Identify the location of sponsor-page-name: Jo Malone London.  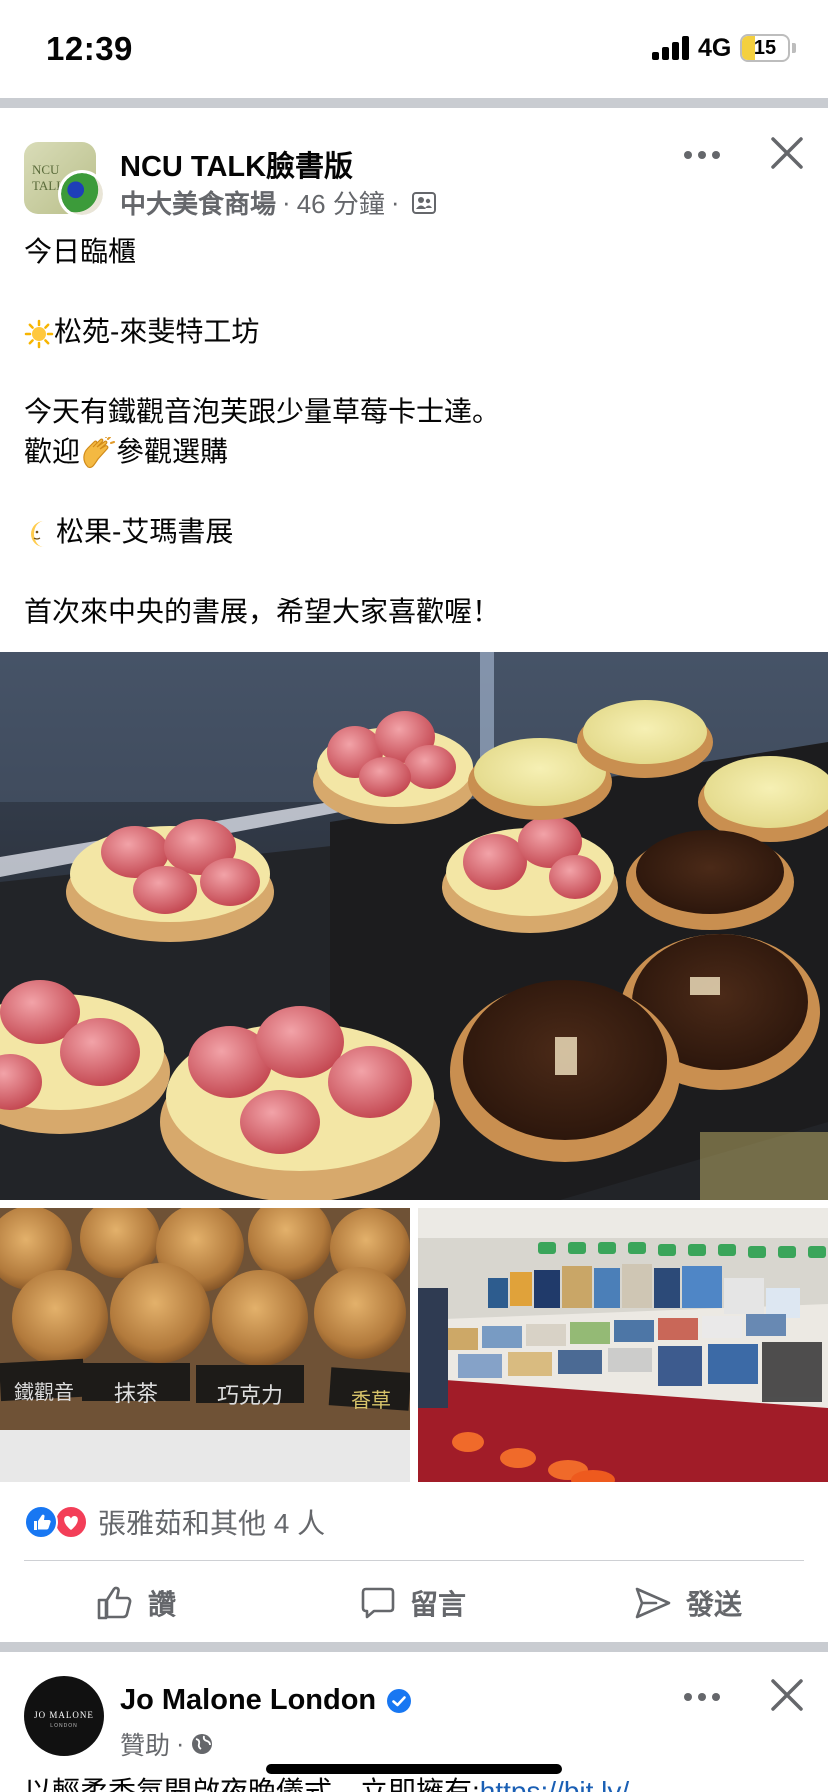
(266, 1700).